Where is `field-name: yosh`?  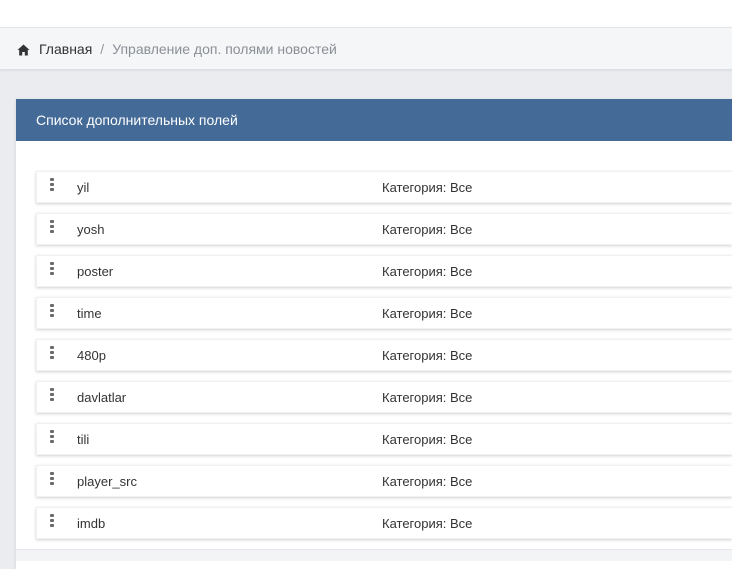 field-name: yosh is located at coordinates (90, 229).